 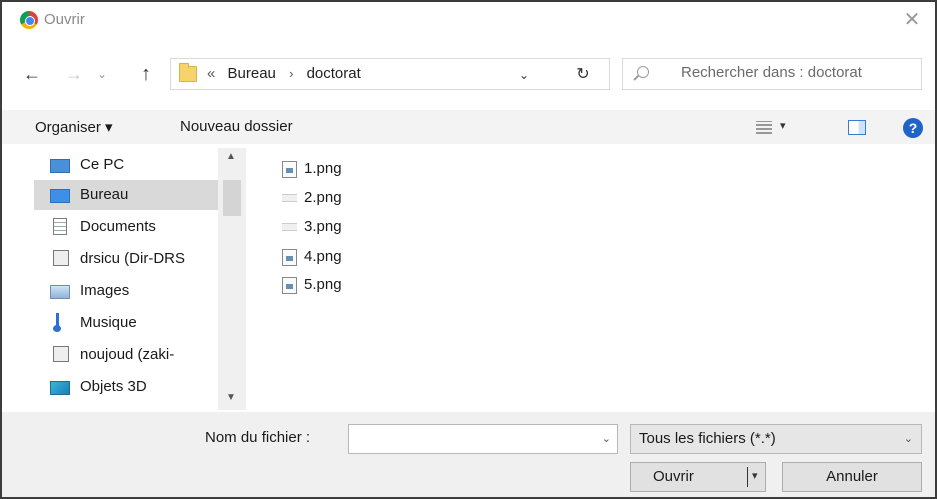 What do you see at coordinates (913, 128) in the screenshot?
I see `help-icon: ?` at bounding box center [913, 128].